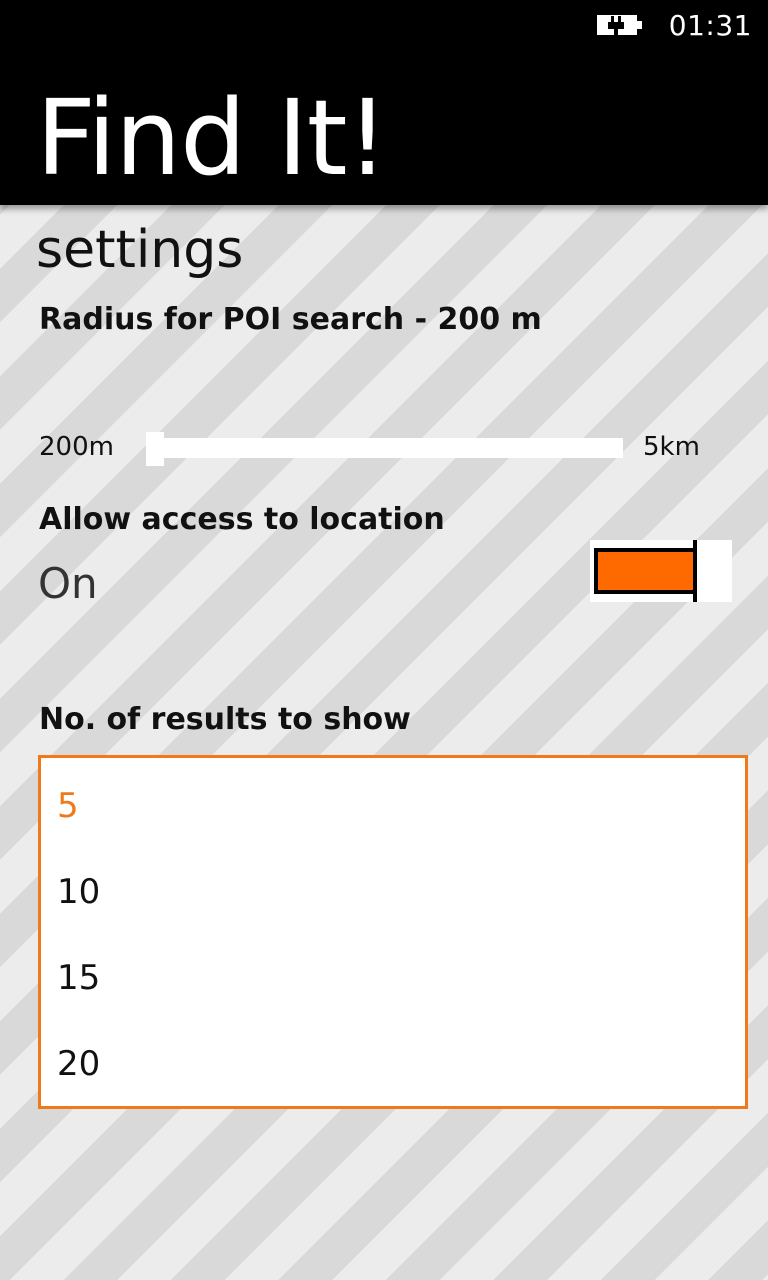 This screenshot has width=768, height=1280. I want to click on location-access-value: On, so click(68, 583).